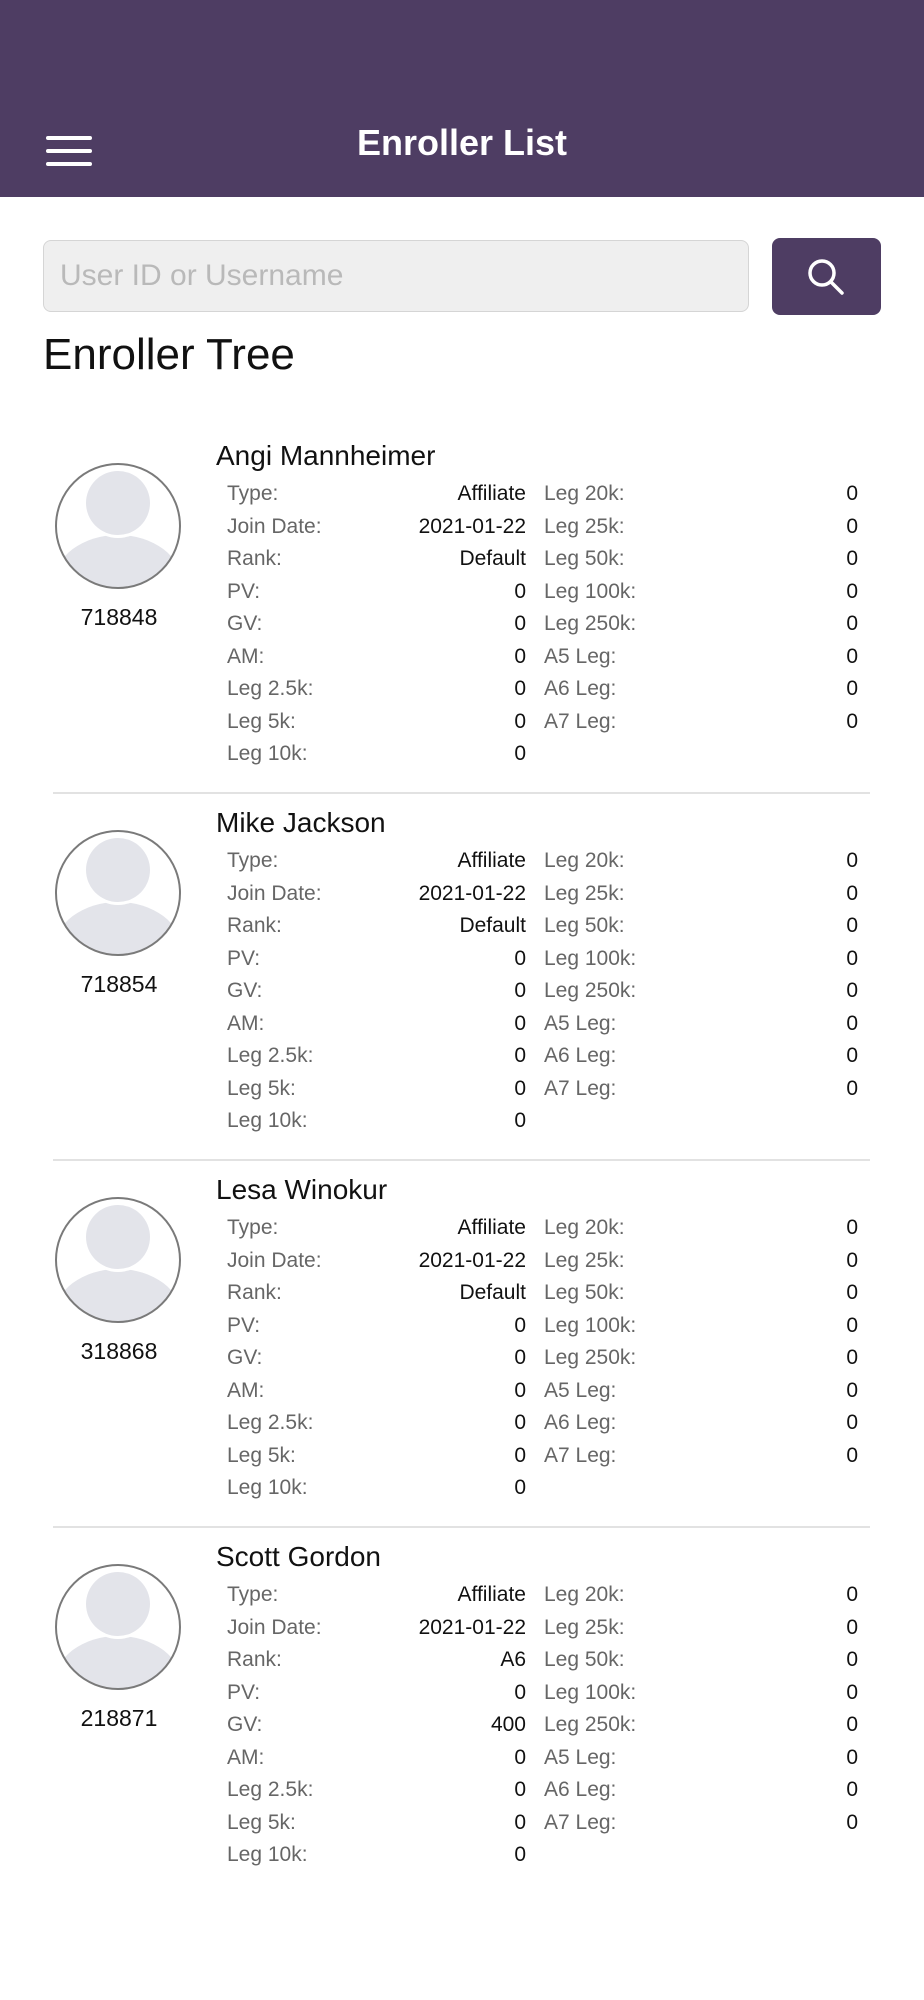 The height and width of the screenshot is (2000, 924). Describe the element at coordinates (462, 98) in the screenshot. I see `app-header: Enroller List` at that location.